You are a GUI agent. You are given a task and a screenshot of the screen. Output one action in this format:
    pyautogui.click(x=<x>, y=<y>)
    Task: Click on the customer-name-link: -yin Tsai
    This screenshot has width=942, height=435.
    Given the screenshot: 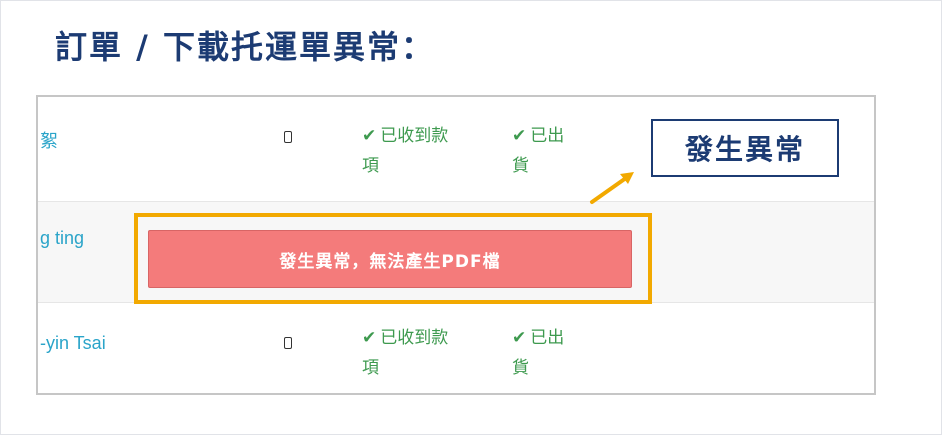 What is the action you would take?
    pyautogui.click(x=73, y=343)
    